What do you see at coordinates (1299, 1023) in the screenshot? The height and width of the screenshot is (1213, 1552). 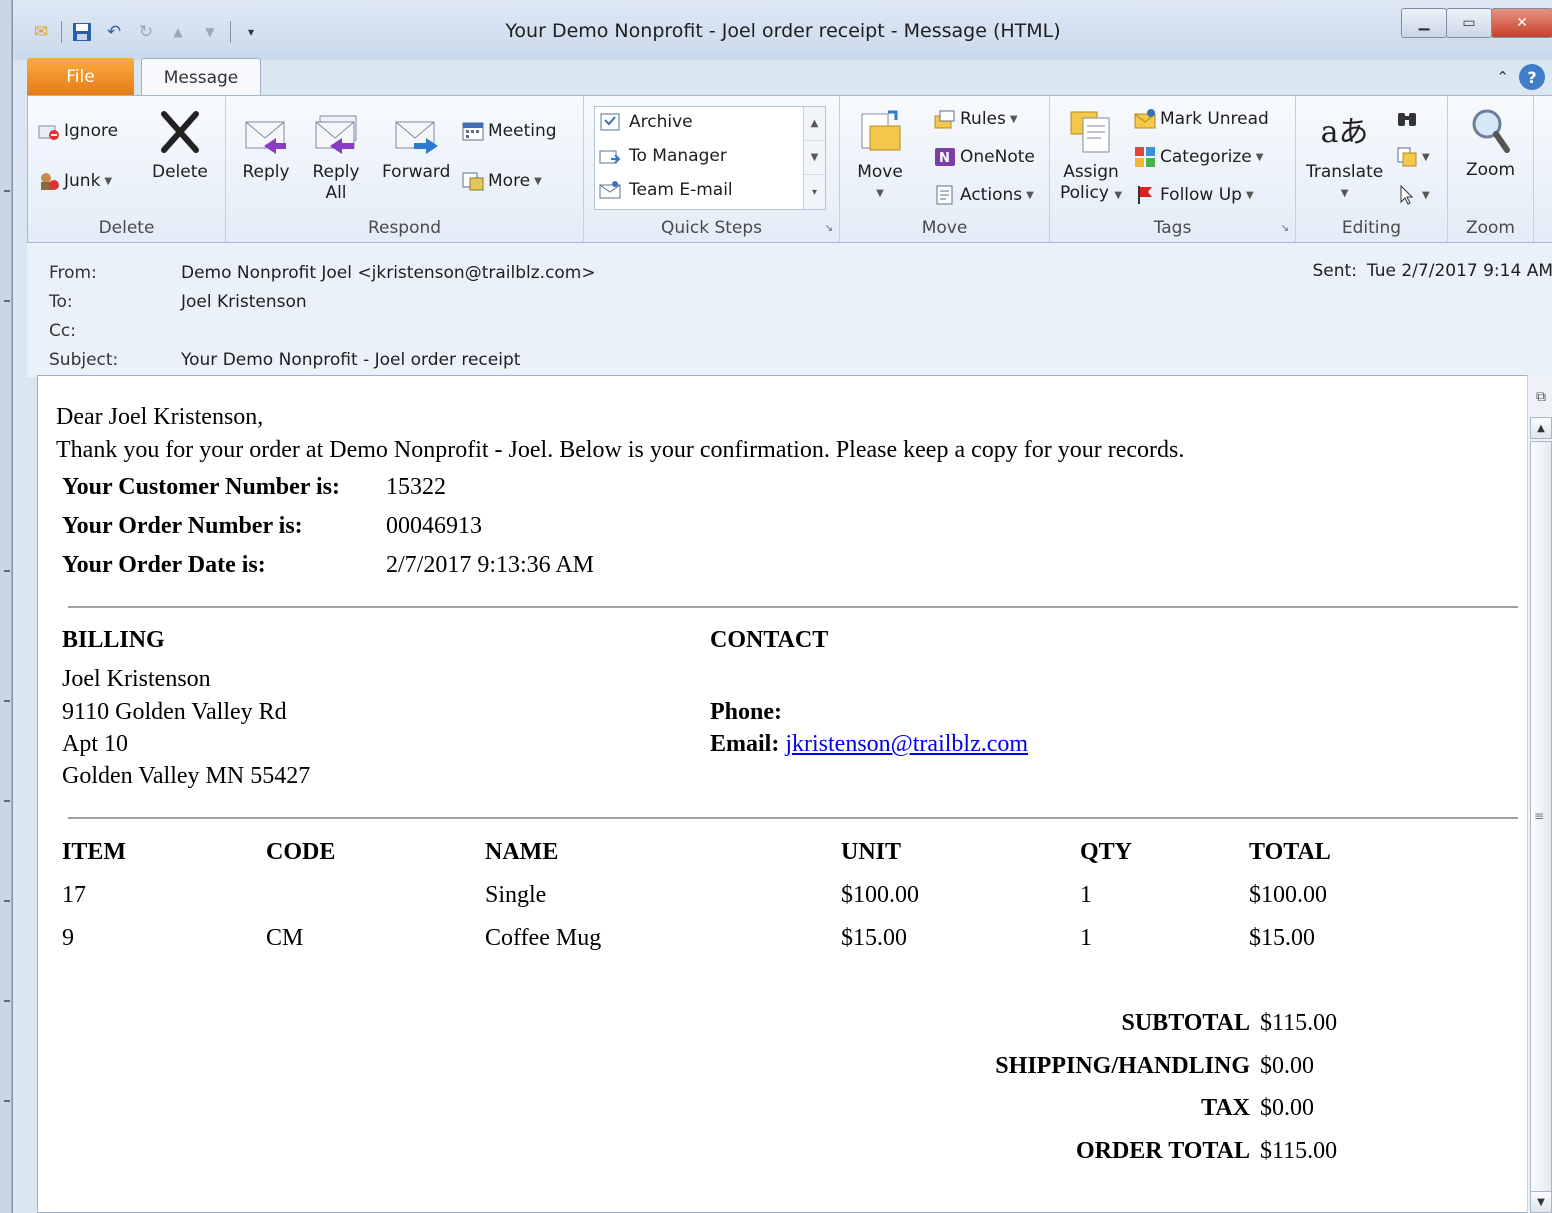 I see `subtotal-value: $115.00` at bounding box center [1299, 1023].